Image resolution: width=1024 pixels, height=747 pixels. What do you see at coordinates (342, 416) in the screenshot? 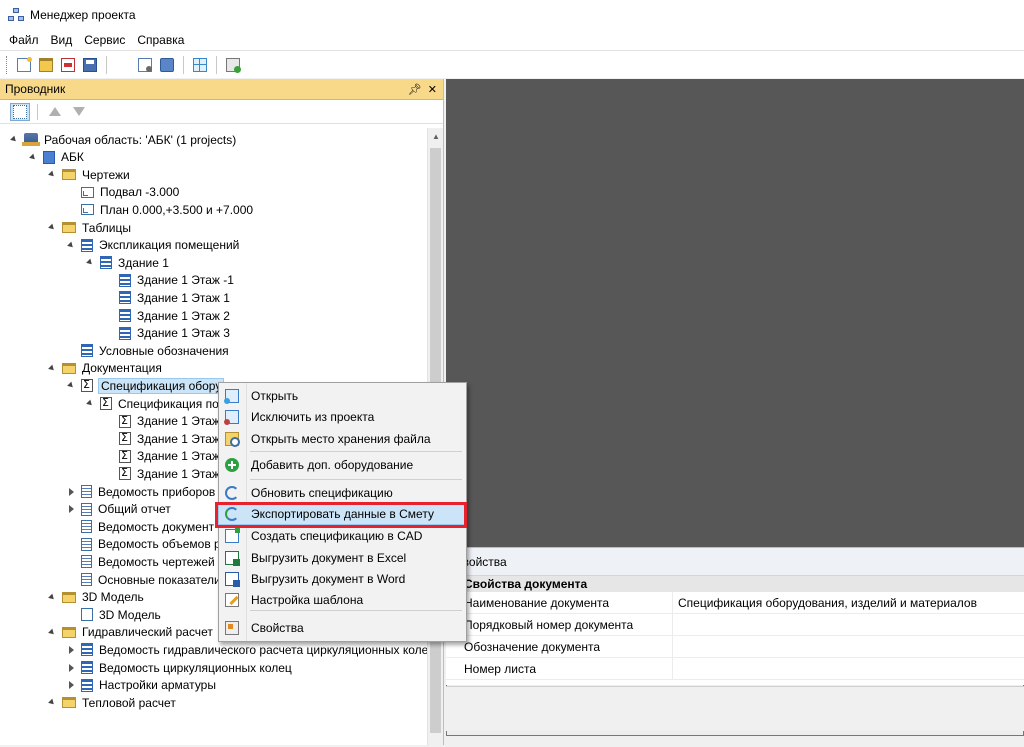
I see `context-menu-item: Исключить из проекта` at bounding box center [342, 416].